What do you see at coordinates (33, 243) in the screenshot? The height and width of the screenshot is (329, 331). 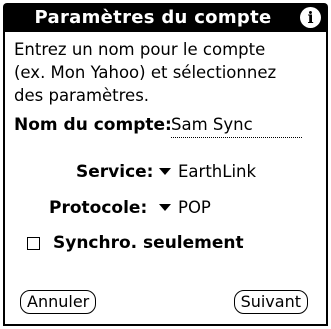 I see `sync-only-checkbox` at bounding box center [33, 243].